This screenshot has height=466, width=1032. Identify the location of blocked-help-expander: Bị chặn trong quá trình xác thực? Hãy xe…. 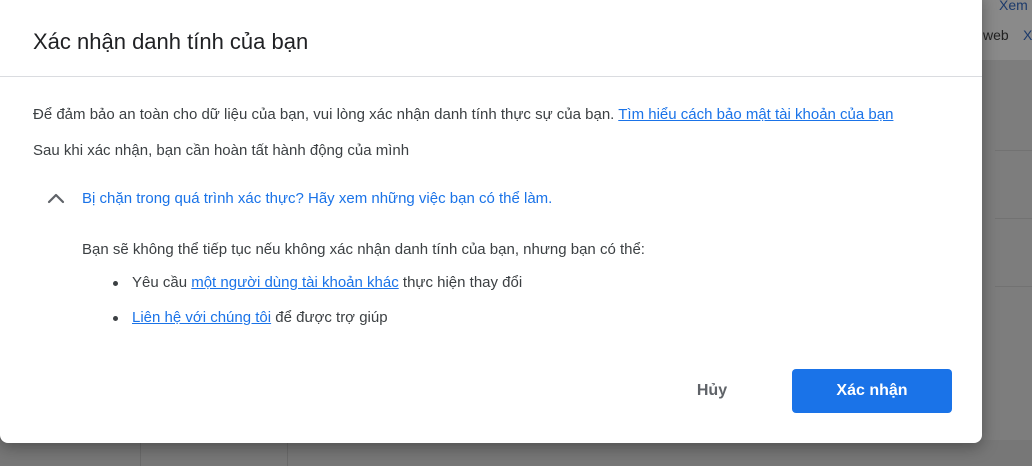
(298, 198).